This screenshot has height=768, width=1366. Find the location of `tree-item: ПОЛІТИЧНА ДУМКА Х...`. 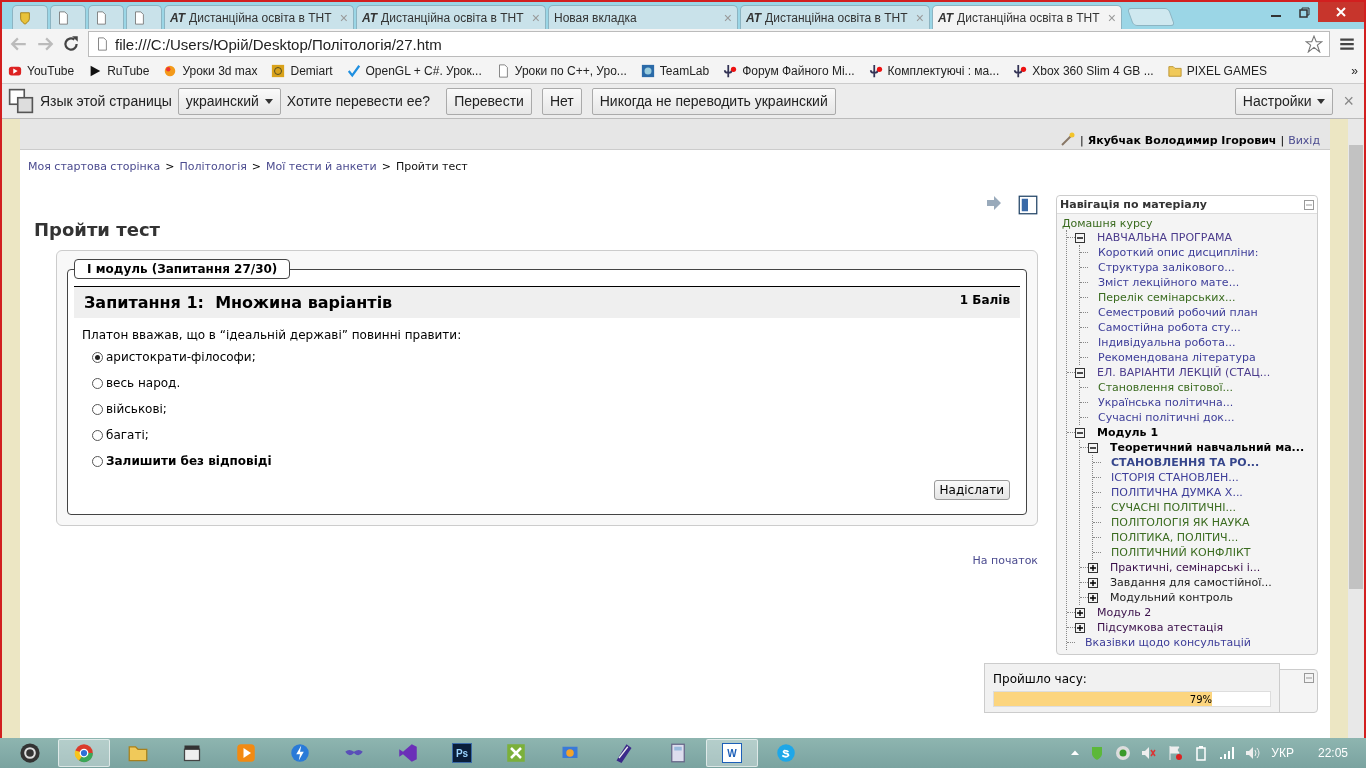

tree-item: ПОЛІТИЧНА ДУМКА Х... is located at coordinates (1174, 492).